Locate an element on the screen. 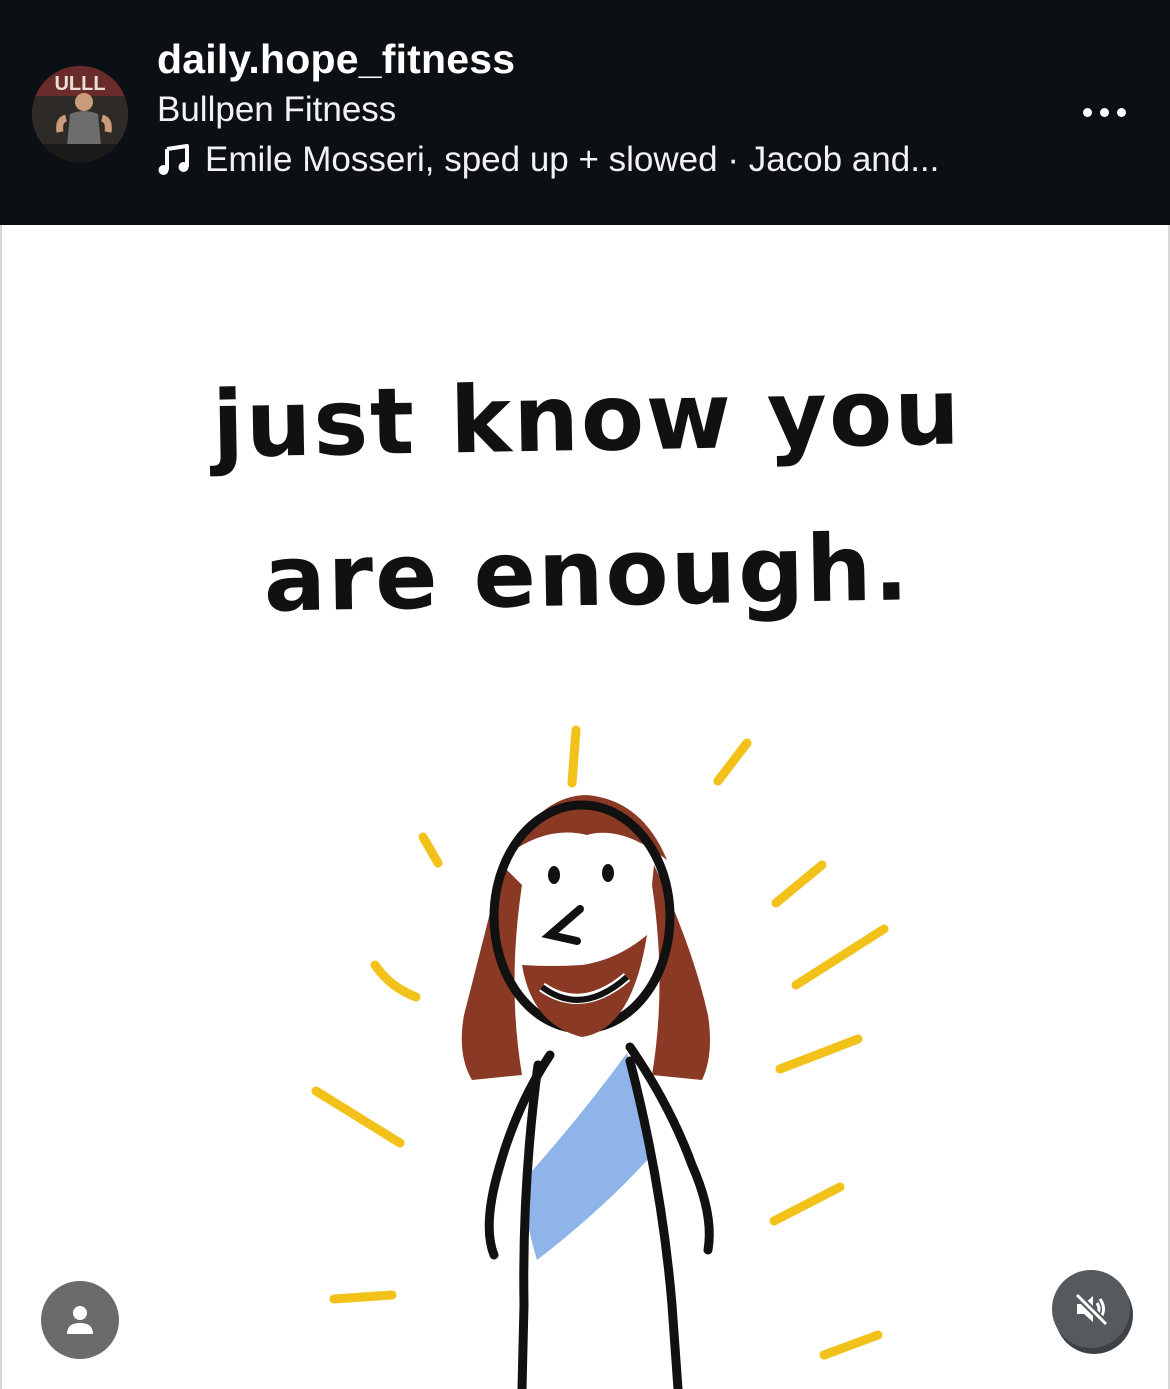 This screenshot has width=1170, height=1389. tagged-users-button is located at coordinates (80, 1320).